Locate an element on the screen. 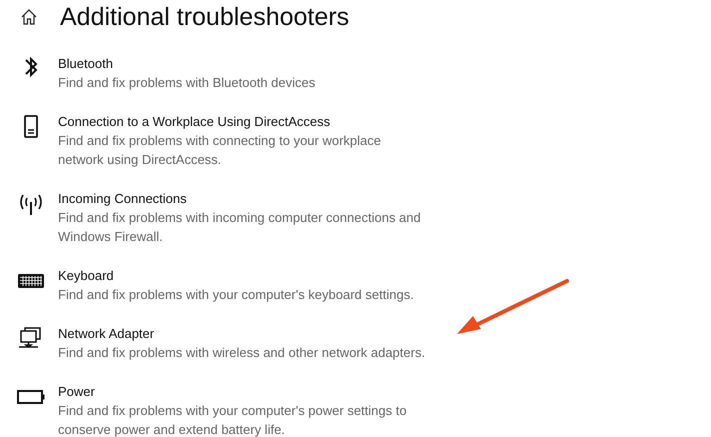 This screenshot has width=711, height=437. troubleshooter-name: Power is located at coordinates (232, 391).